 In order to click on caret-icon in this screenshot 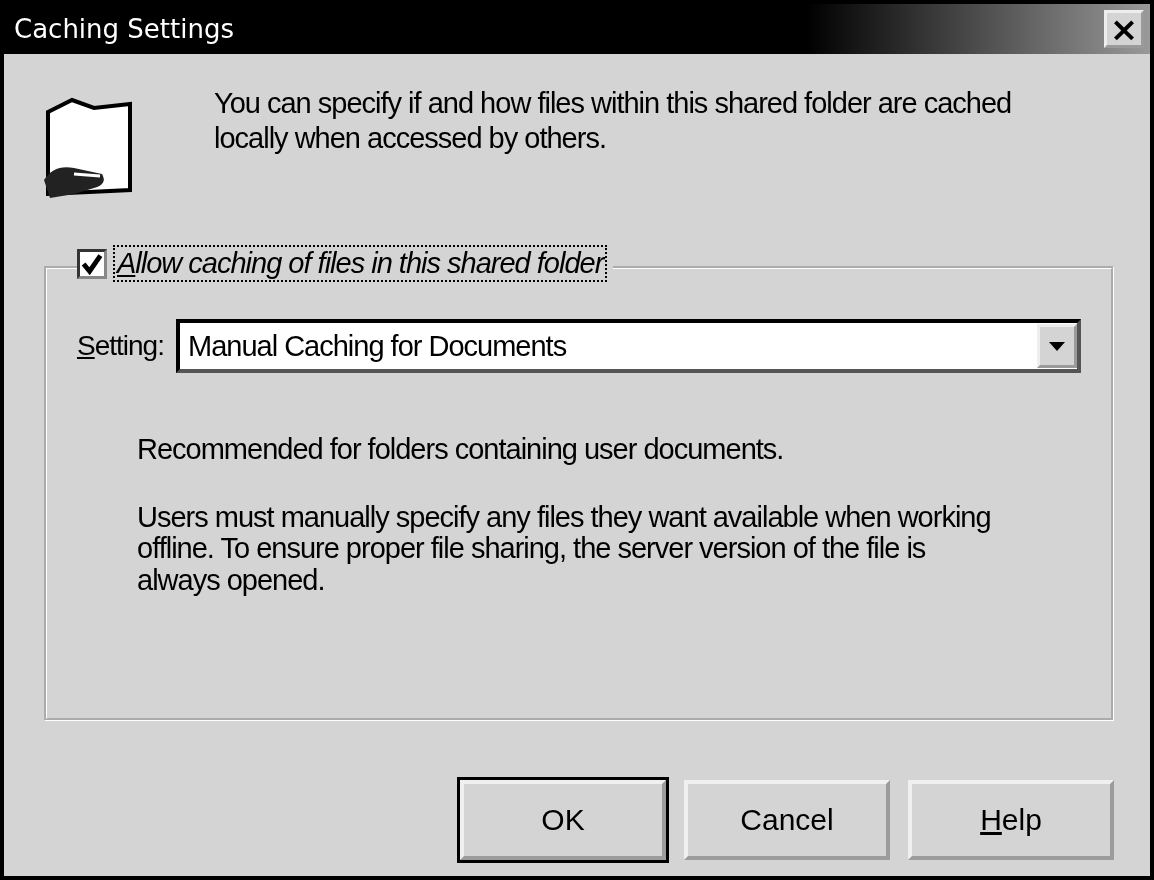, I will do `click(1057, 346)`.